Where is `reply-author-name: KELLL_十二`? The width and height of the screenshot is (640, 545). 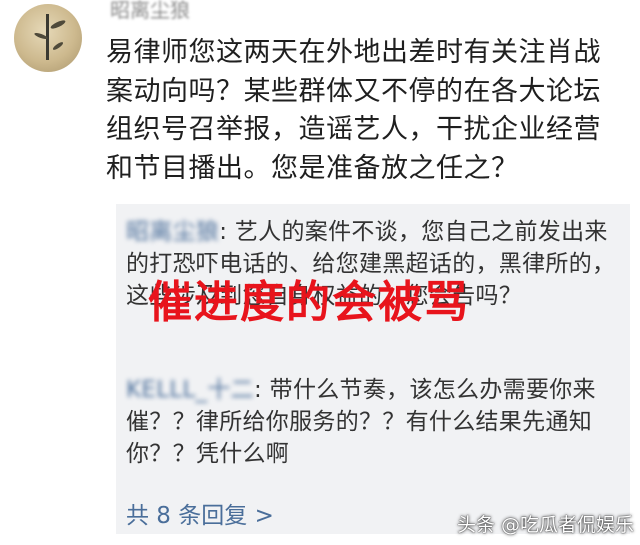 reply-author-name: KELLL_十二 is located at coordinates (190, 390).